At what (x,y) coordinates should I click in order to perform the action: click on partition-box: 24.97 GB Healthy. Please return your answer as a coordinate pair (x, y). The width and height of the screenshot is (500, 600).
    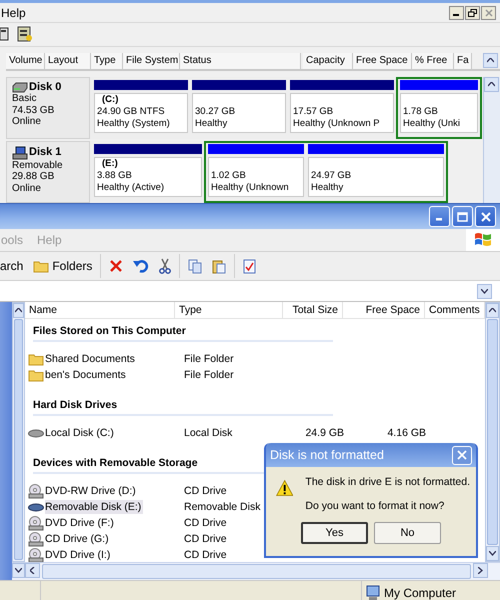
    Looking at the image, I should click on (376, 176).